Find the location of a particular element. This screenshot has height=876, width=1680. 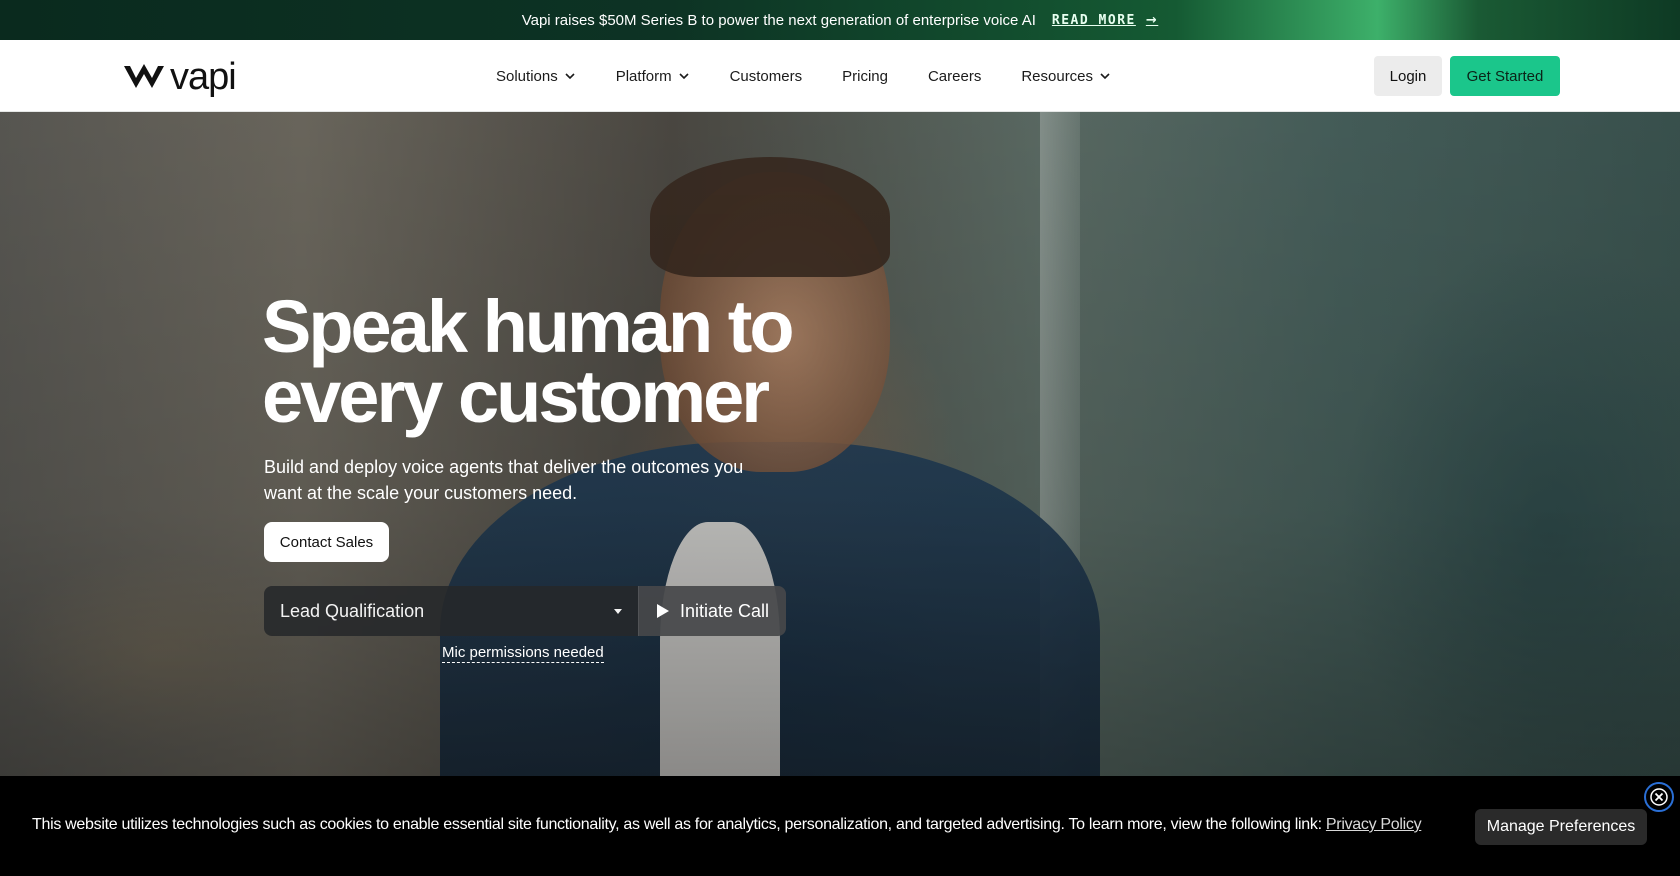

nav-item-label: Platform is located at coordinates (643, 76).